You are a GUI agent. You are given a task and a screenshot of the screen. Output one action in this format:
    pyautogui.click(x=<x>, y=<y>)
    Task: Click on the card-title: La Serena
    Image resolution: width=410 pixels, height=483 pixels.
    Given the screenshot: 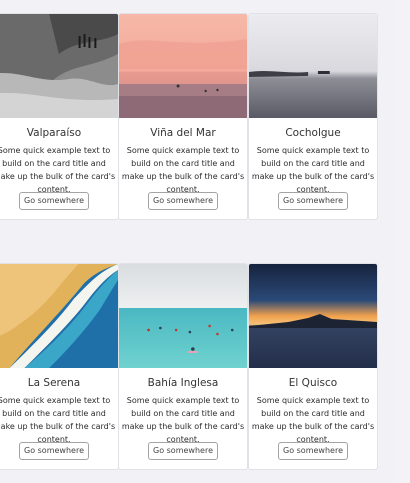 What is the action you would take?
    pyautogui.click(x=54, y=383)
    